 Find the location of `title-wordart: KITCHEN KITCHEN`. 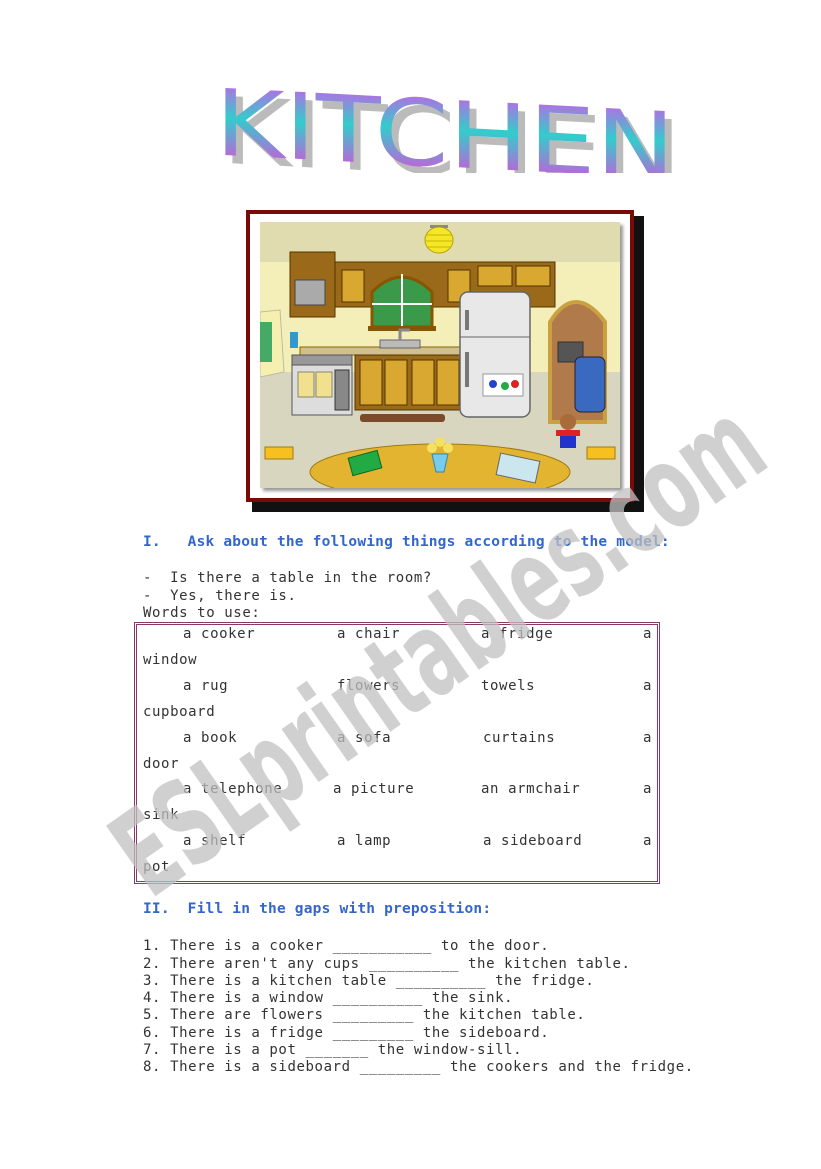

title-wordart: KITCHEN KITCHEN is located at coordinates (448, 139).